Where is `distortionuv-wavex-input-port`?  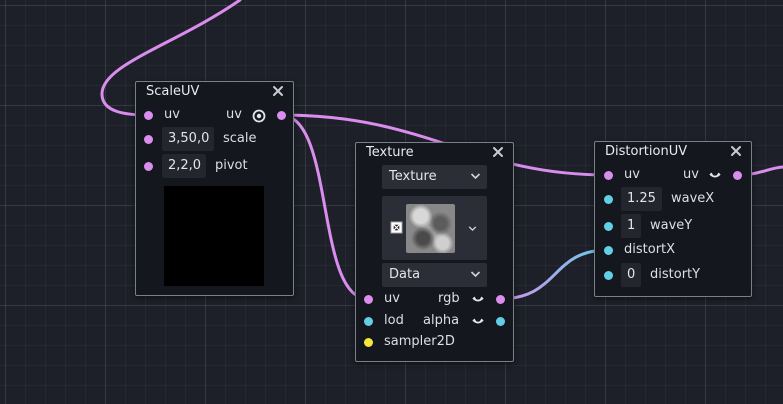
distortionuv-wavex-input-port is located at coordinates (608, 199).